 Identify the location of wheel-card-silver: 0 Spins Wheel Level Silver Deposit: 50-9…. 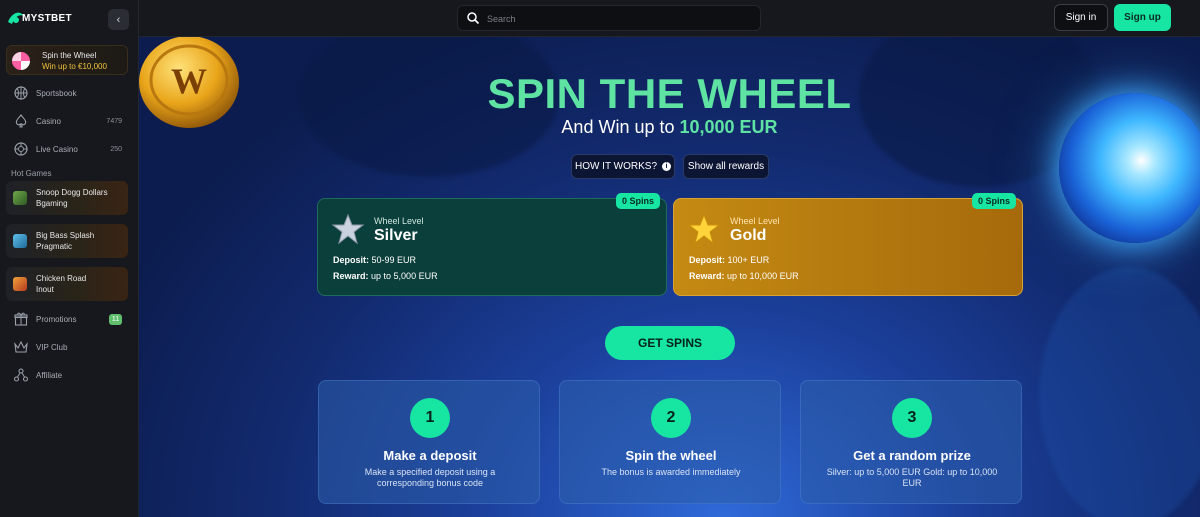
(492, 244).